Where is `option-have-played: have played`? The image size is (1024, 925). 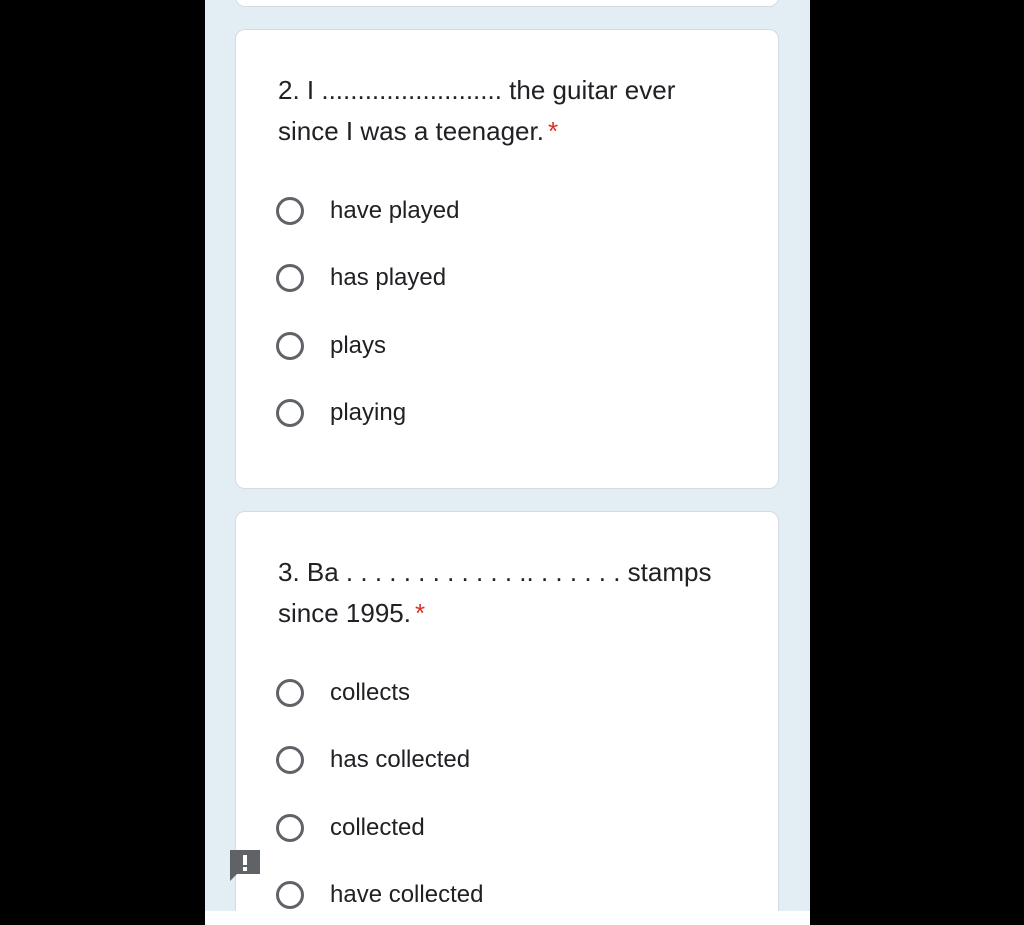
option-have-played: have played is located at coordinates (367, 211).